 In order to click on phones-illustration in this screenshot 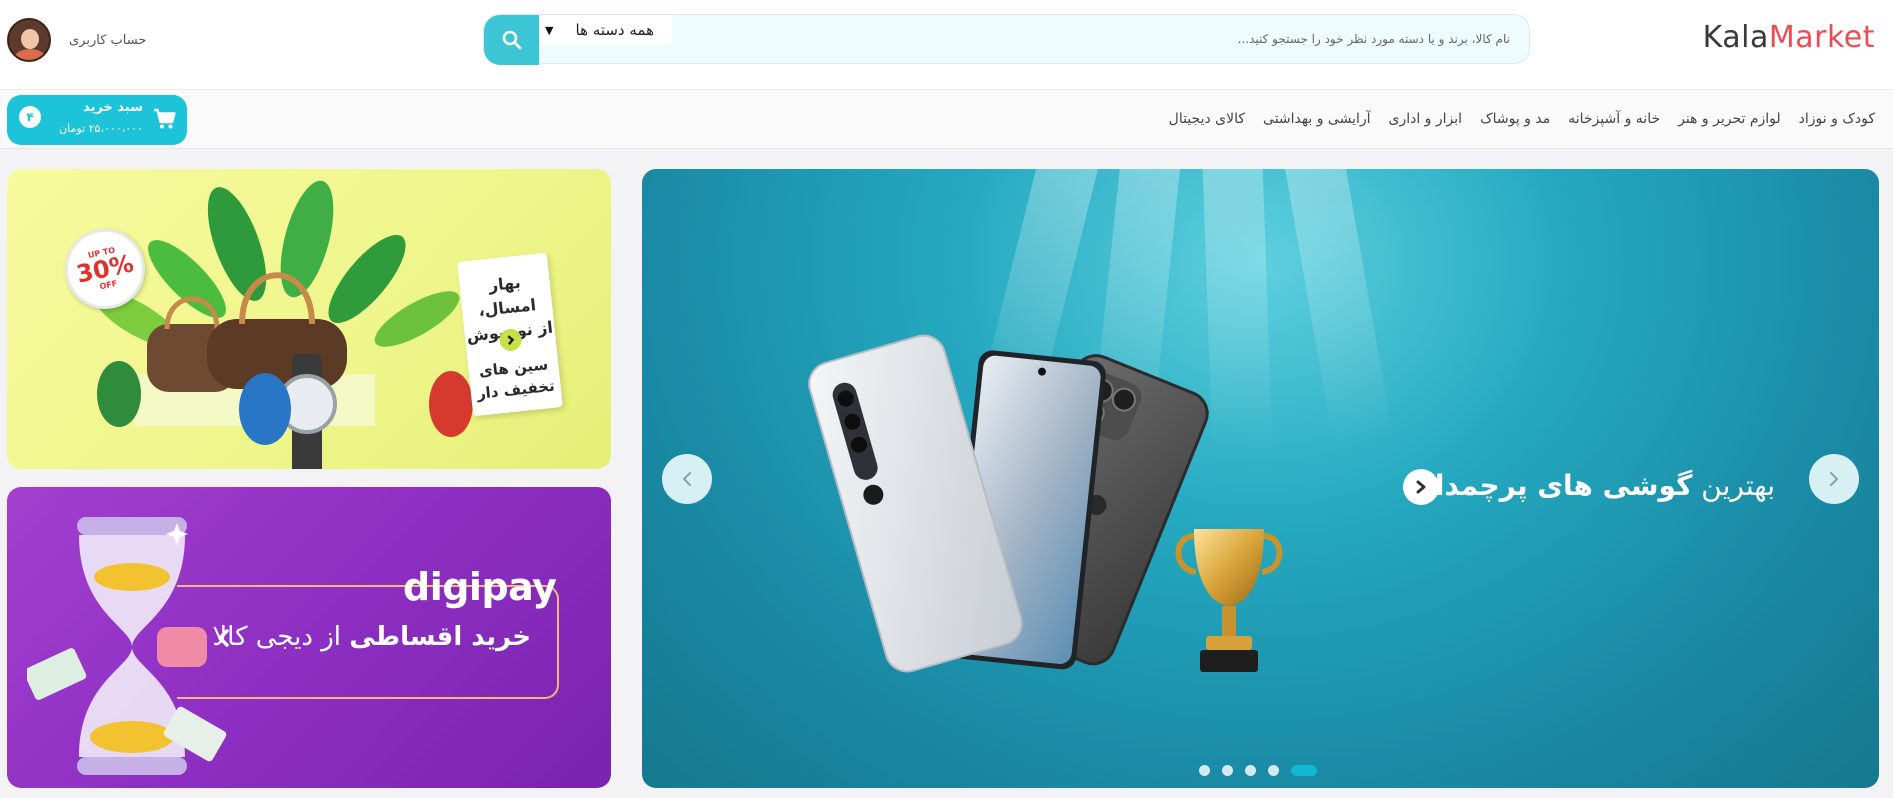, I will do `click(1045, 503)`.